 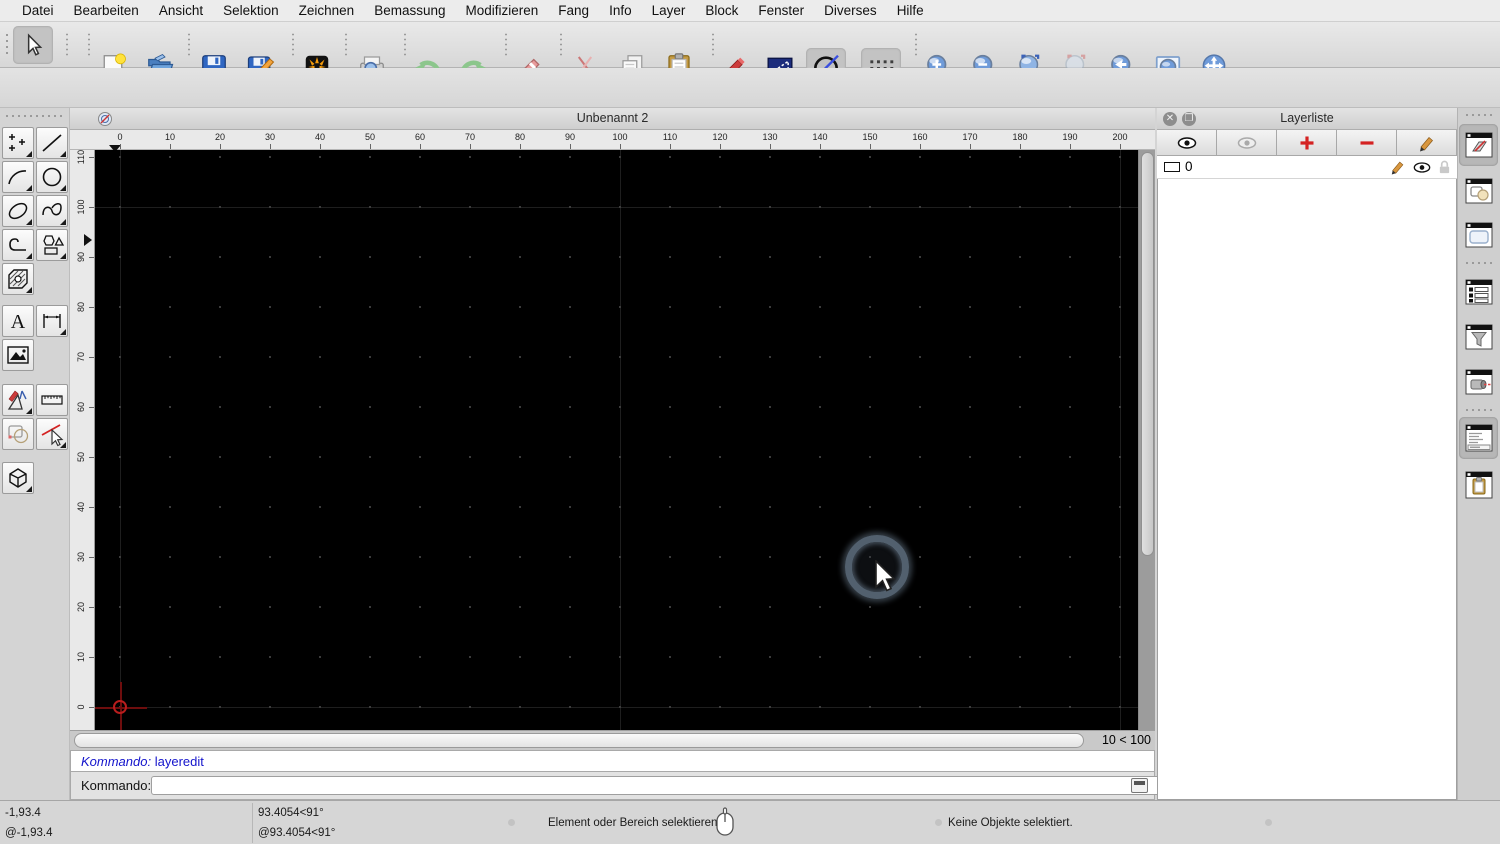 I want to click on dock-selection-list-button, so click(x=1478, y=292).